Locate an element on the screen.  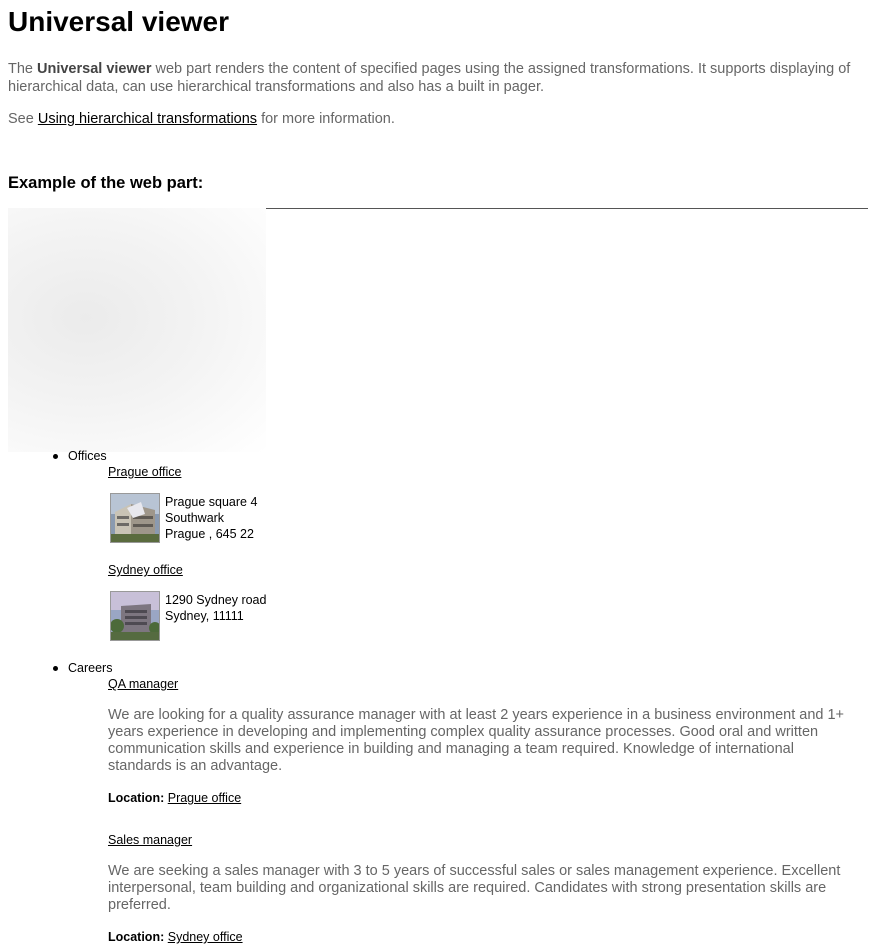
intro-bold-name: Universal viewer is located at coordinates (94, 69).